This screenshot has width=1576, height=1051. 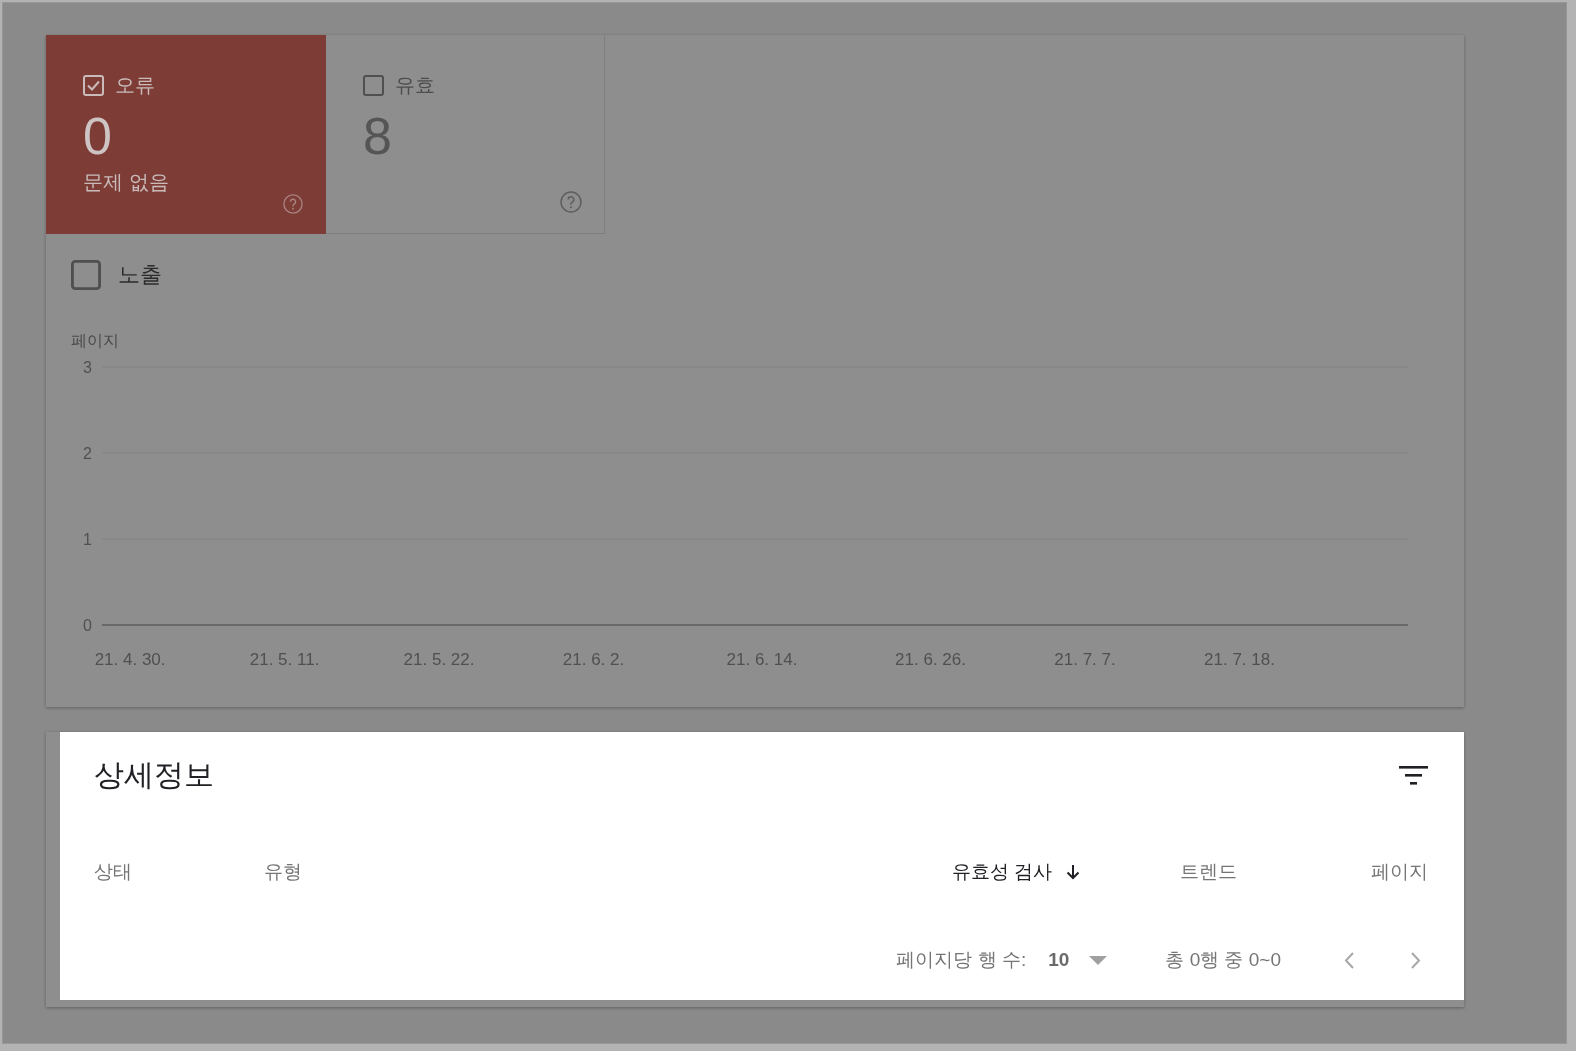 I want to click on chevron-left-icon, so click(x=1349, y=960).